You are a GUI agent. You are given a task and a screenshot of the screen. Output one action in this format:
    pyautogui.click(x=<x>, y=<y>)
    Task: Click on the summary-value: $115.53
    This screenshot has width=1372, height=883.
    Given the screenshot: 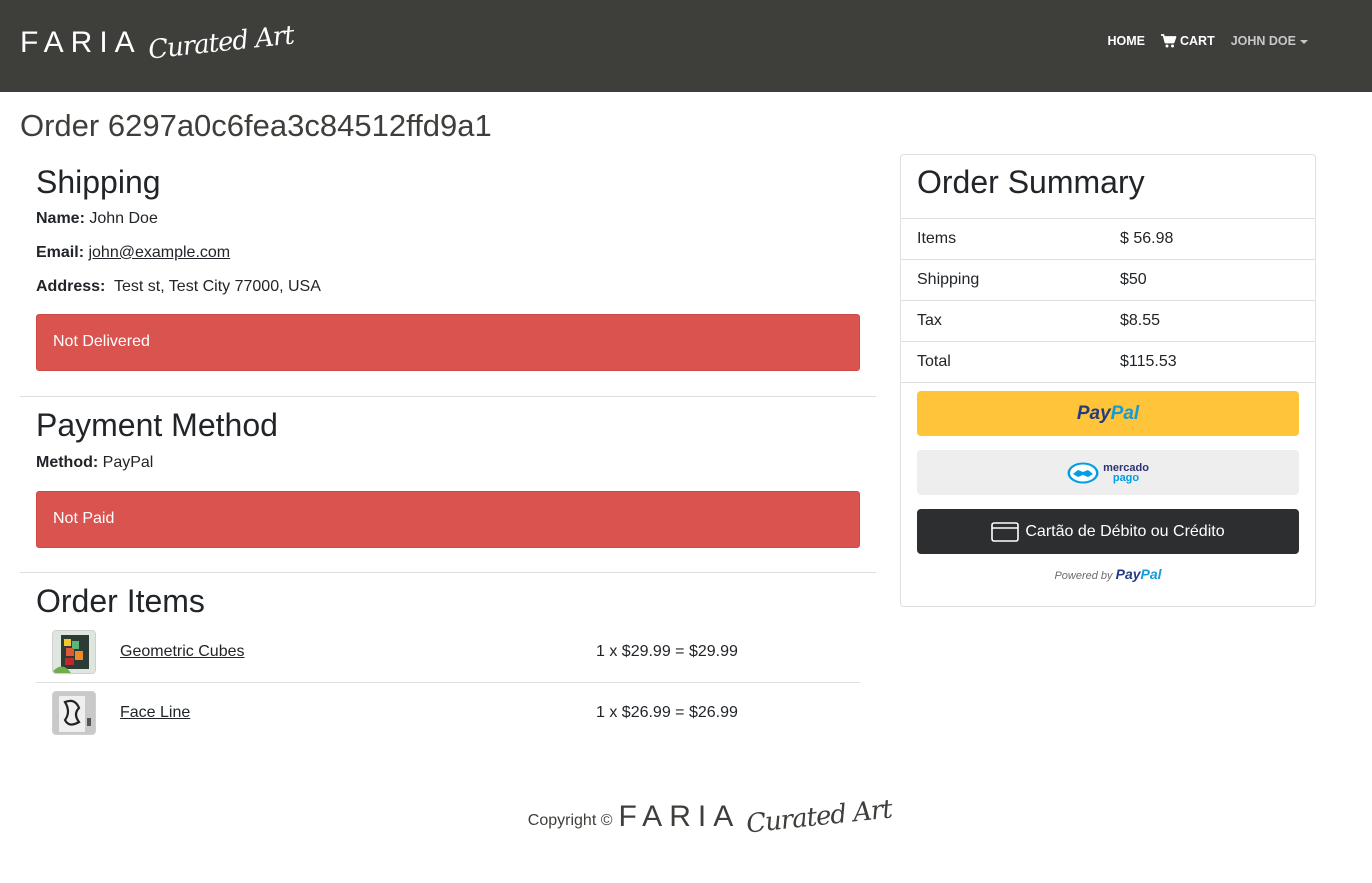 What is the action you would take?
    pyautogui.click(x=1148, y=361)
    